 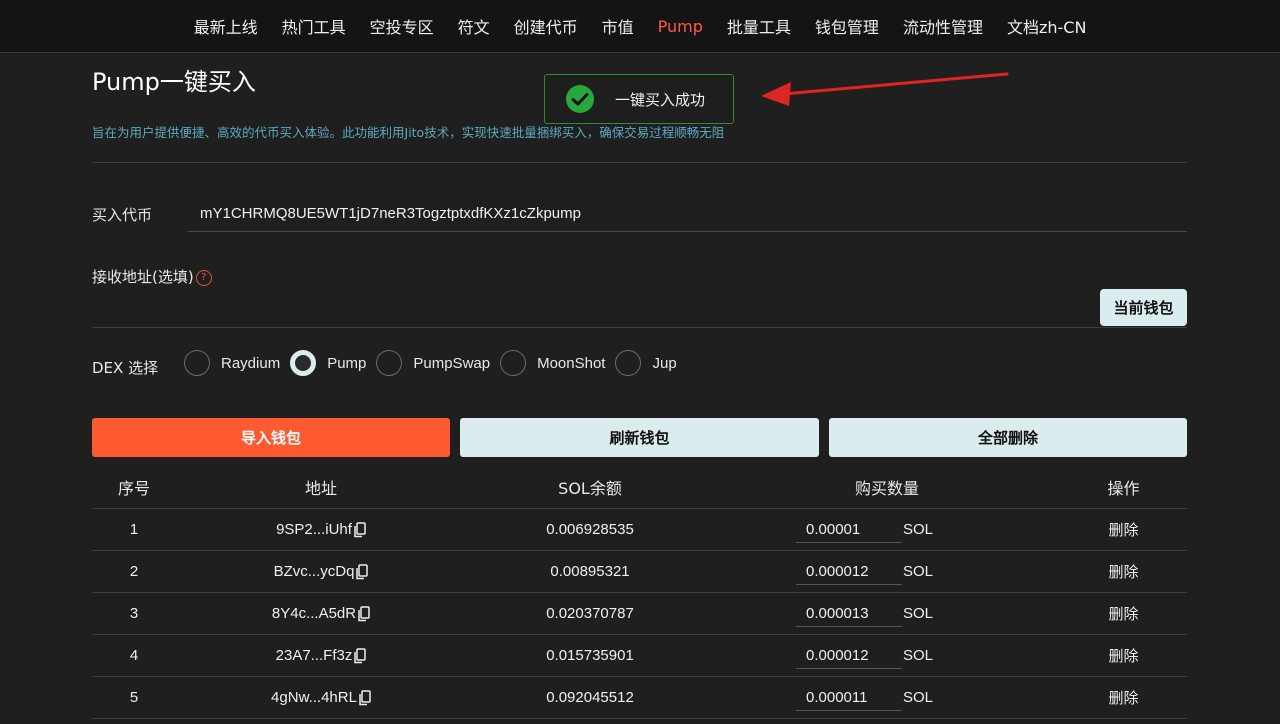 I want to click on table-row: 2 BZvc...ycDq 0.00895321 SOL 删除, so click(x=639, y=571).